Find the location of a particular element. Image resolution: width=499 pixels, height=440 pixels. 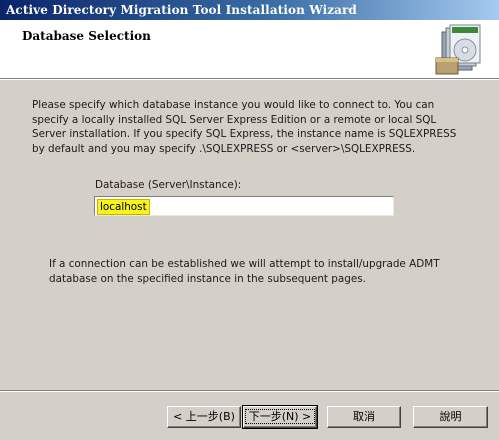

cancel-button: 取消 is located at coordinates (364, 417).